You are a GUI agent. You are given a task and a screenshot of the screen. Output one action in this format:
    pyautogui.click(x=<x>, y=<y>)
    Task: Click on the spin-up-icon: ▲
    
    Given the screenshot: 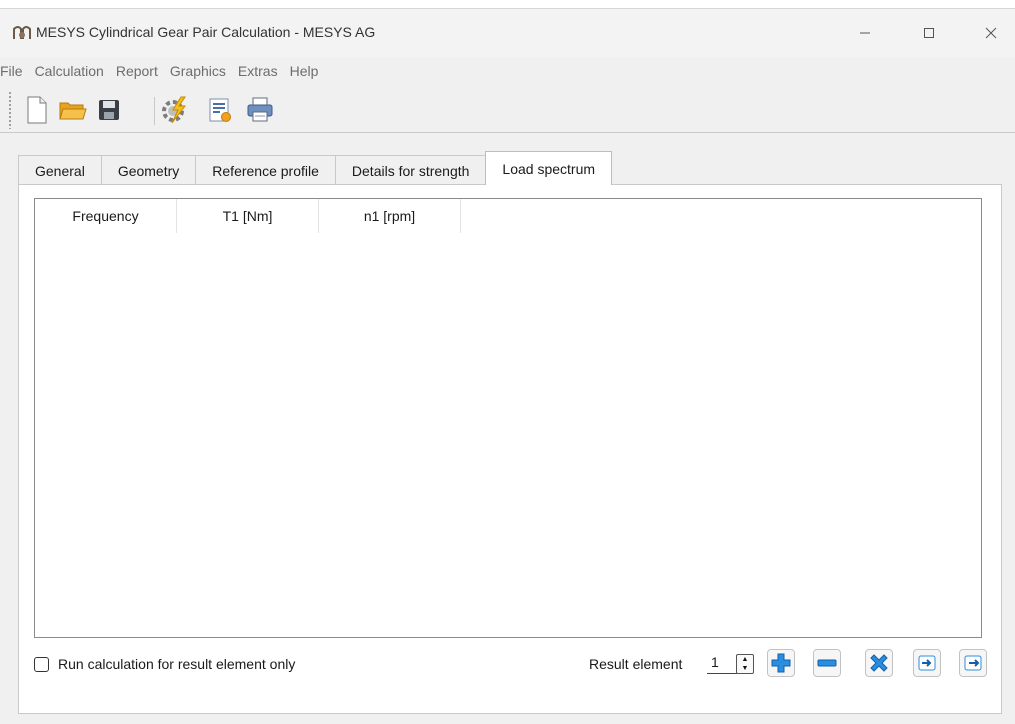 What is the action you would take?
    pyautogui.click(x=745, y=659)
    